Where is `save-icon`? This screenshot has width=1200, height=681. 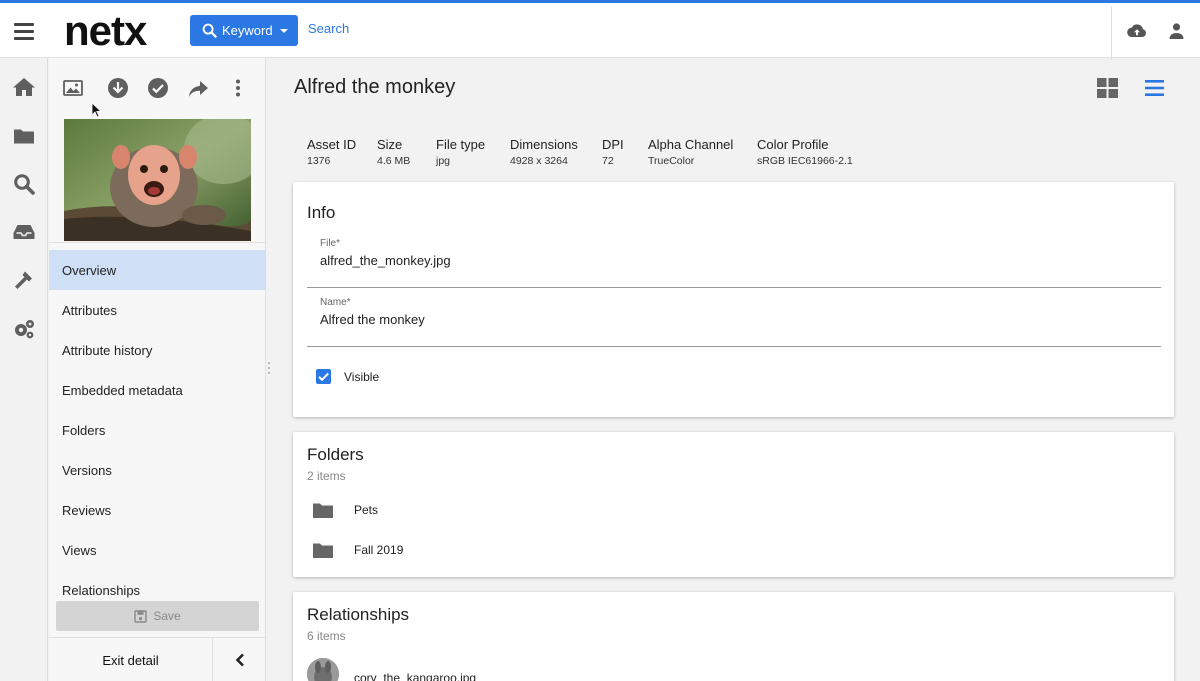 save-icon is located at coordinates (141, 616).